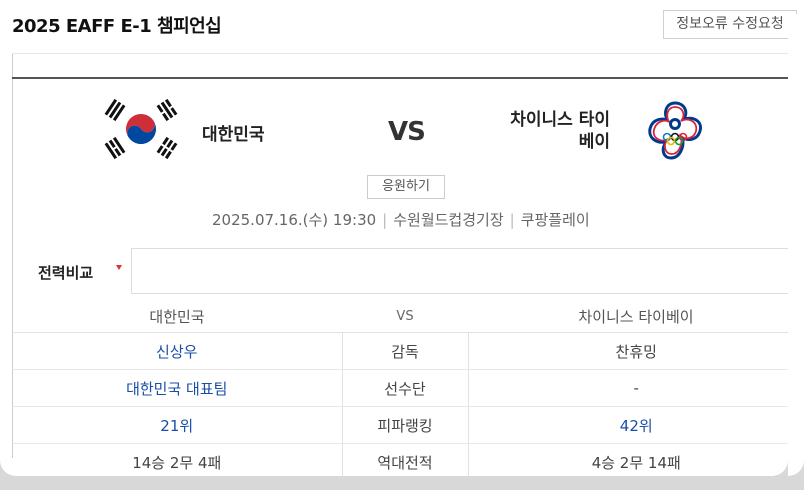 This screenshot has height=490, width=804. Describe the element at coordinates (402, 483) in the screenshot. I see `window-shadow-bottom` at that location.